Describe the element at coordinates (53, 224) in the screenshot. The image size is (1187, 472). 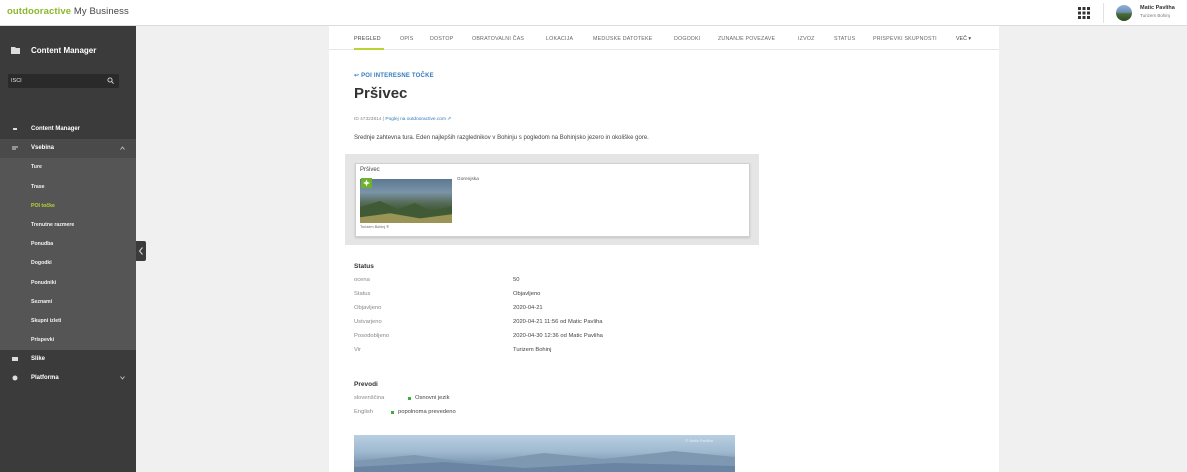
I see `sub-label: Trenutne razmere` at that location.